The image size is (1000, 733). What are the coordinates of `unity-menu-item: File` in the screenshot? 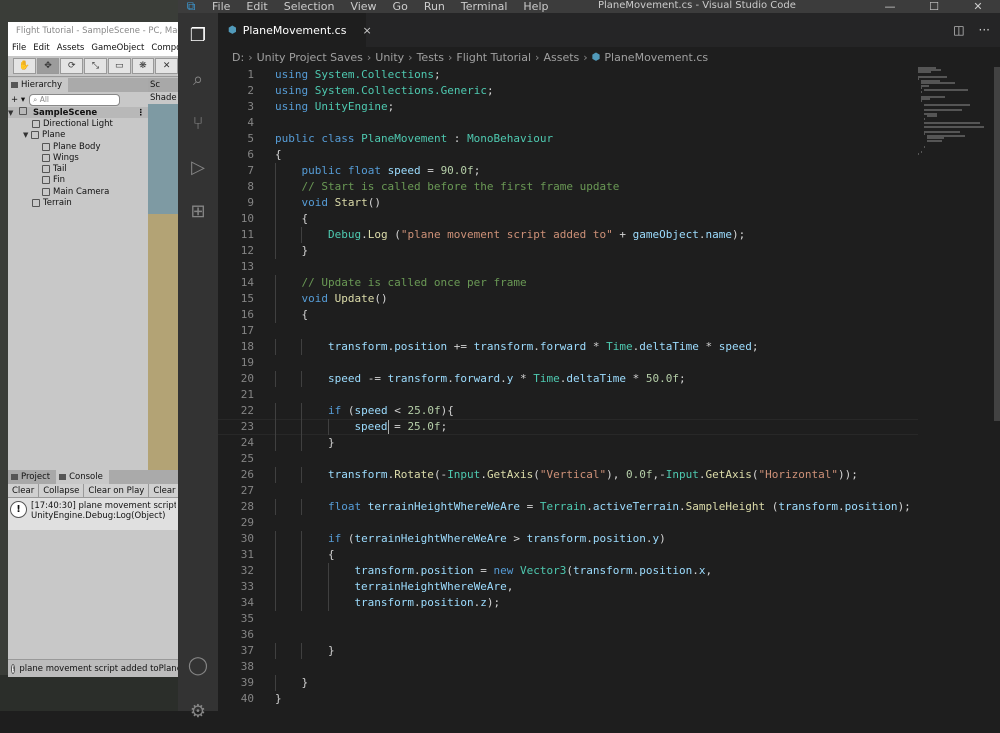 It's located at (19, 48).